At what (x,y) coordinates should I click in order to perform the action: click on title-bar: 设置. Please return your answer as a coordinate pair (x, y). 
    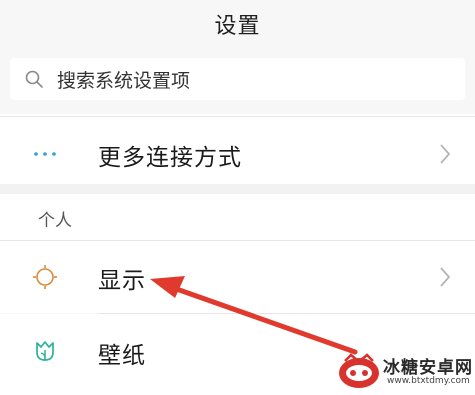
    Looking at the image, I should click on (237, 24).